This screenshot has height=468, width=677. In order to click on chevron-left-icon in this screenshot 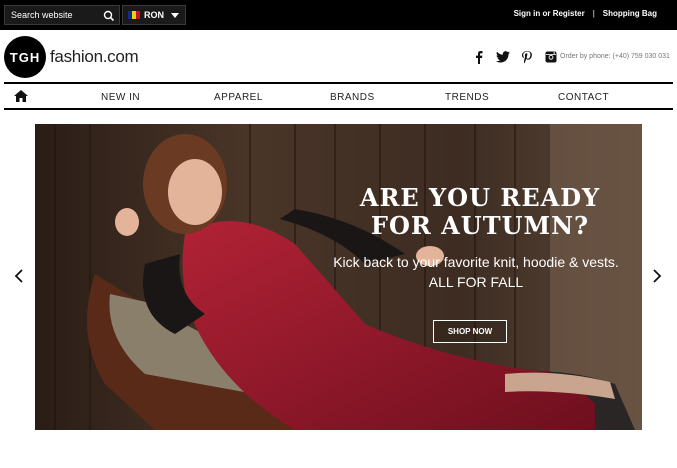, I will do `click(19, 276)`.